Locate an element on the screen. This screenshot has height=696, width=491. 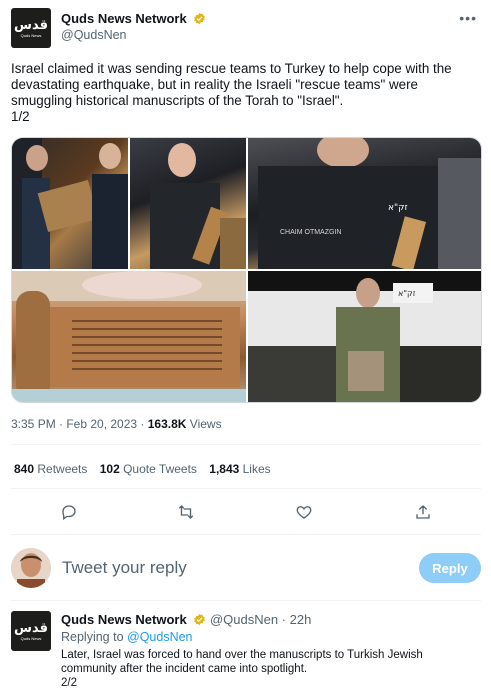
replying-prefix: Replying to is located at coordinates (94, 637).